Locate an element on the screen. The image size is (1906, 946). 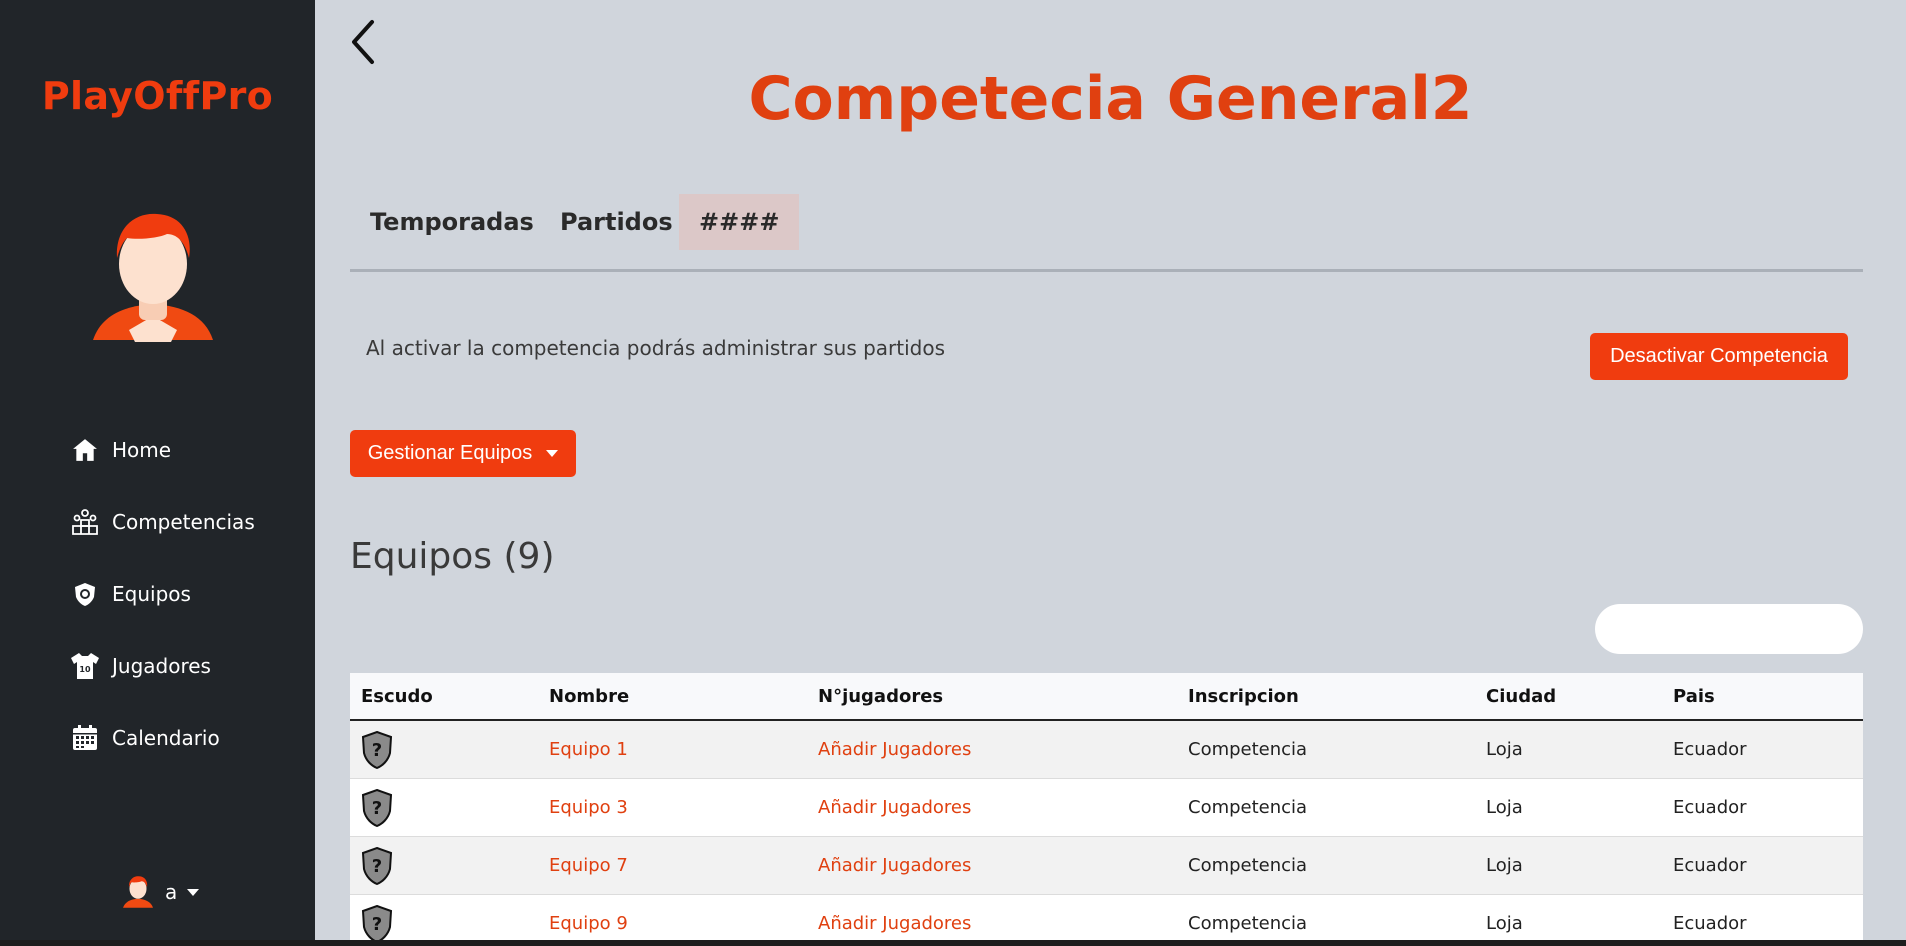
sidebar-item-label: Calendario is located at coordinates (166, 738).